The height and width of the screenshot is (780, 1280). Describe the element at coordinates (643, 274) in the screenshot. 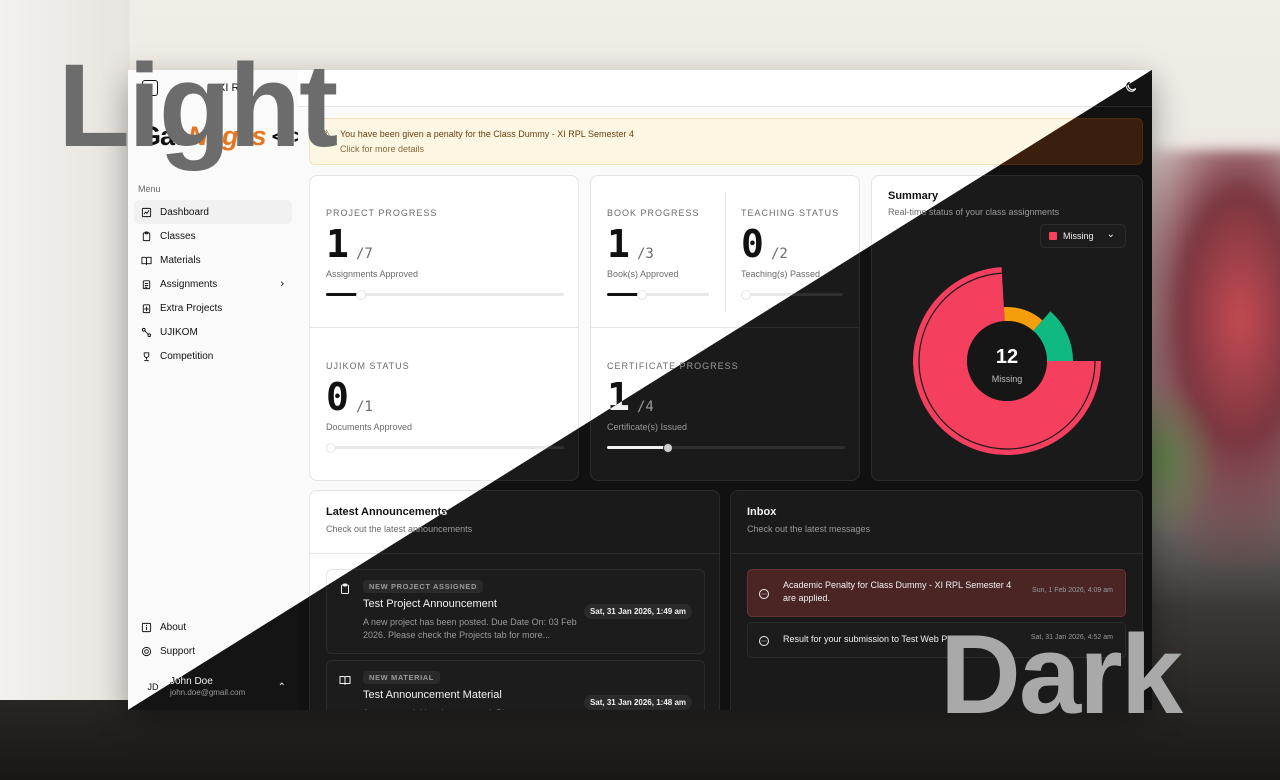

I see `book-sub: Book(s) Approved` at that location.